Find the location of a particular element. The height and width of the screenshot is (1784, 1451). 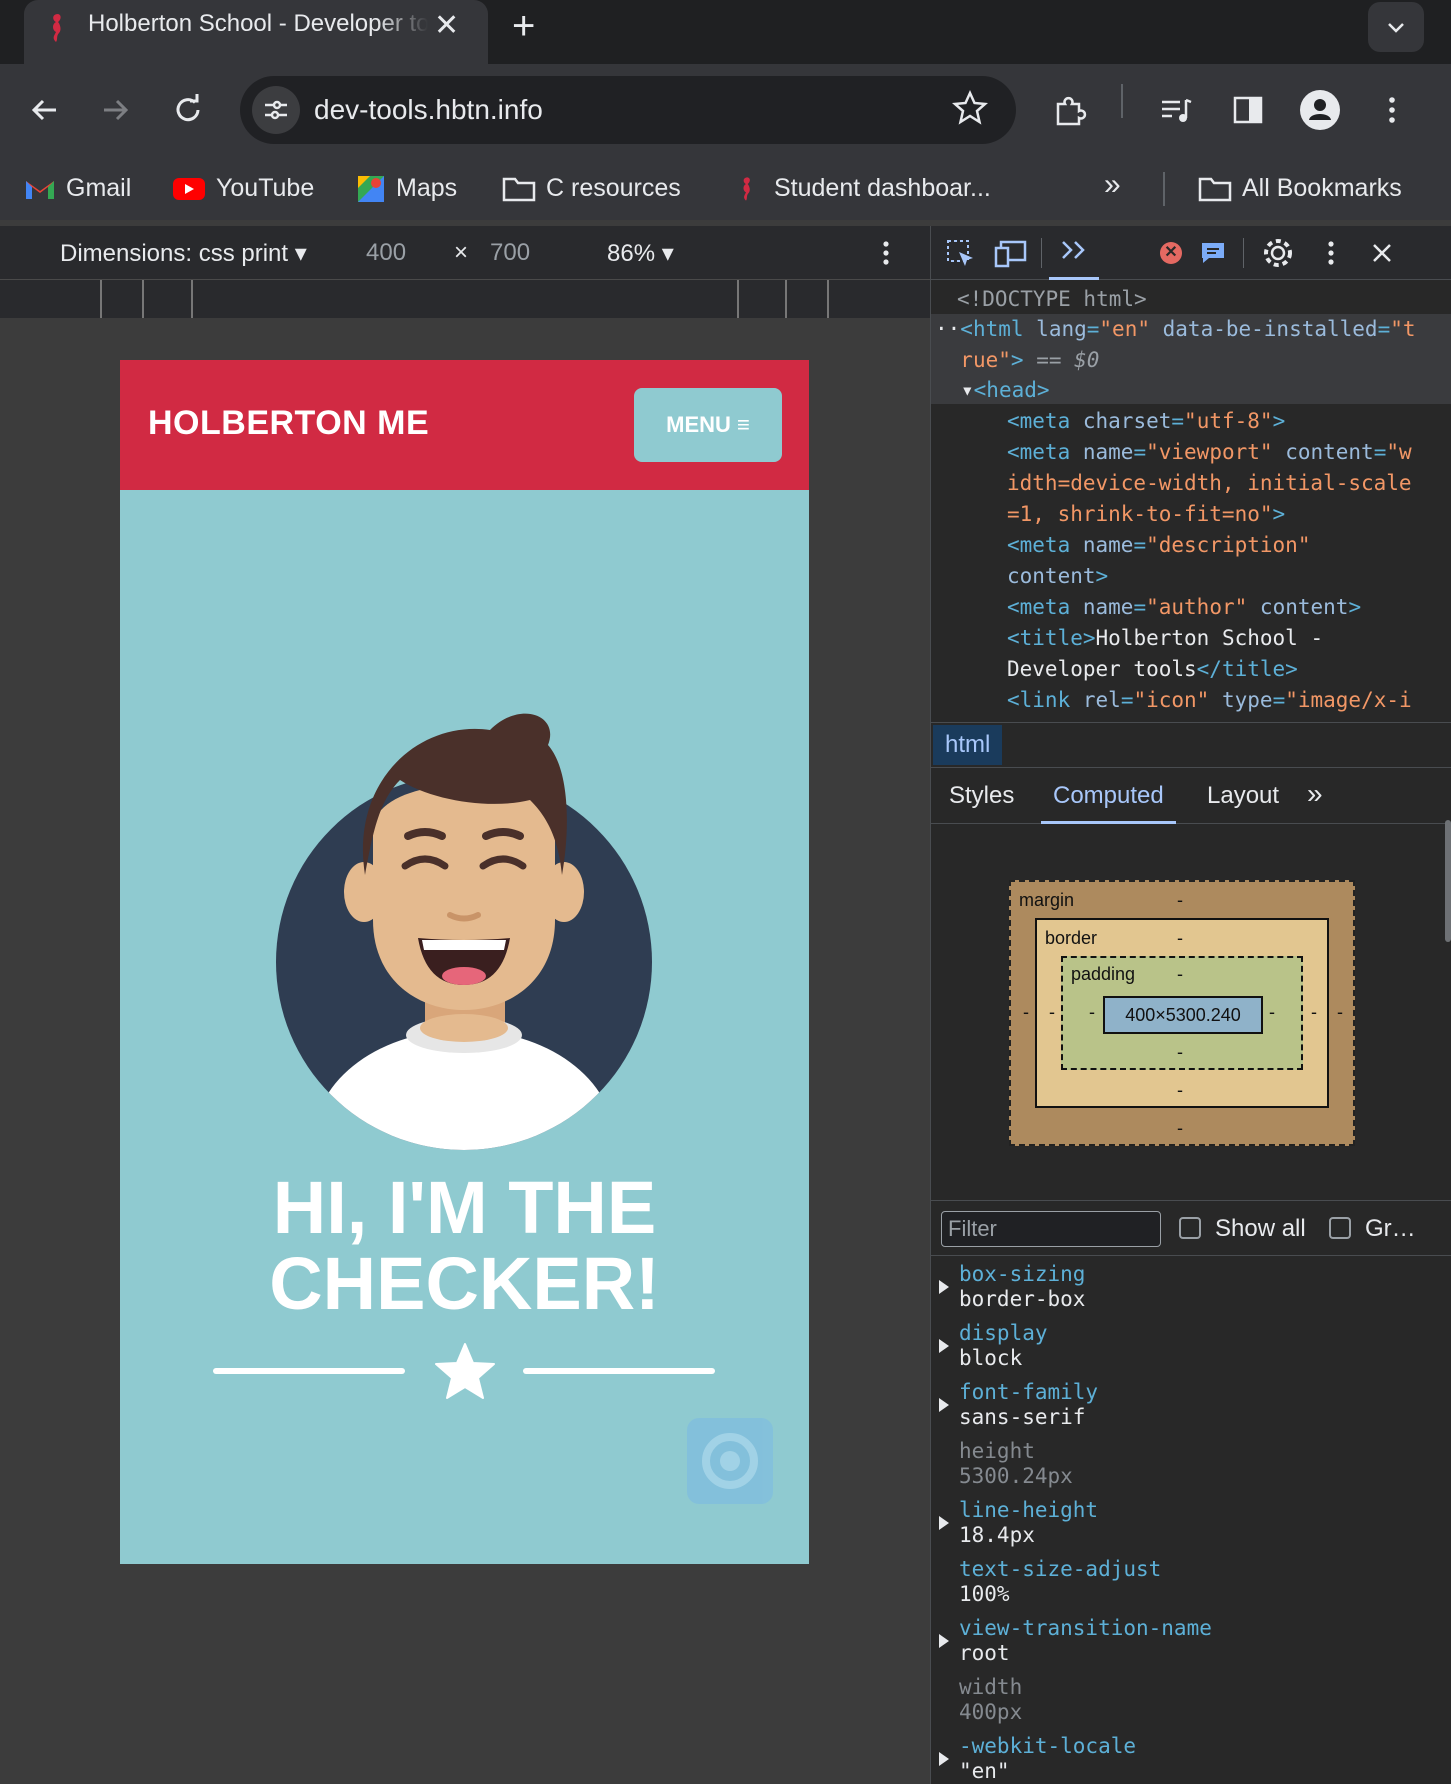

double-chevron-icon is located at coordinates (1073, 250).